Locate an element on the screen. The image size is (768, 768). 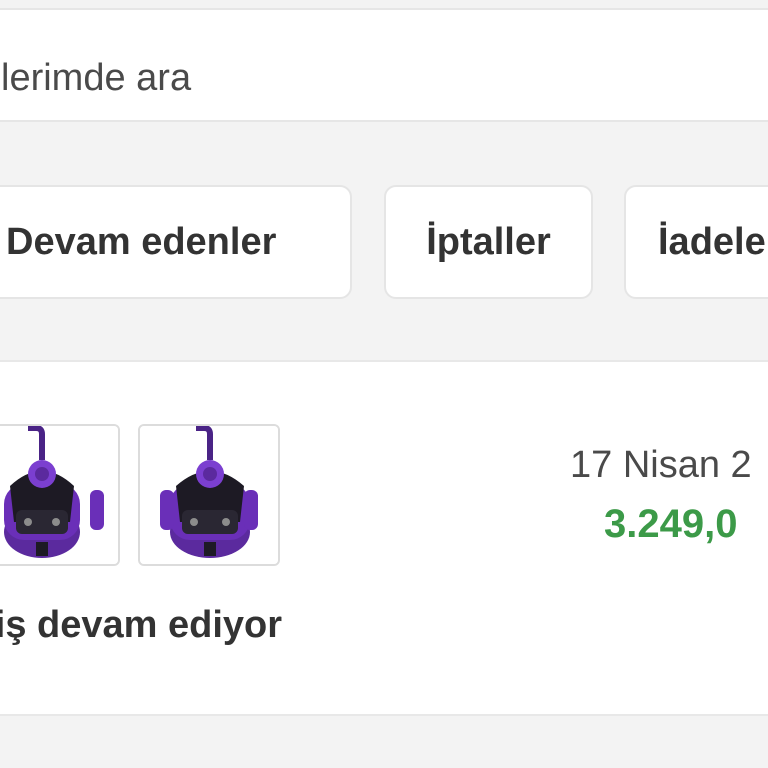
tab-returns-label: İadele is located at coordinates (712, 242).